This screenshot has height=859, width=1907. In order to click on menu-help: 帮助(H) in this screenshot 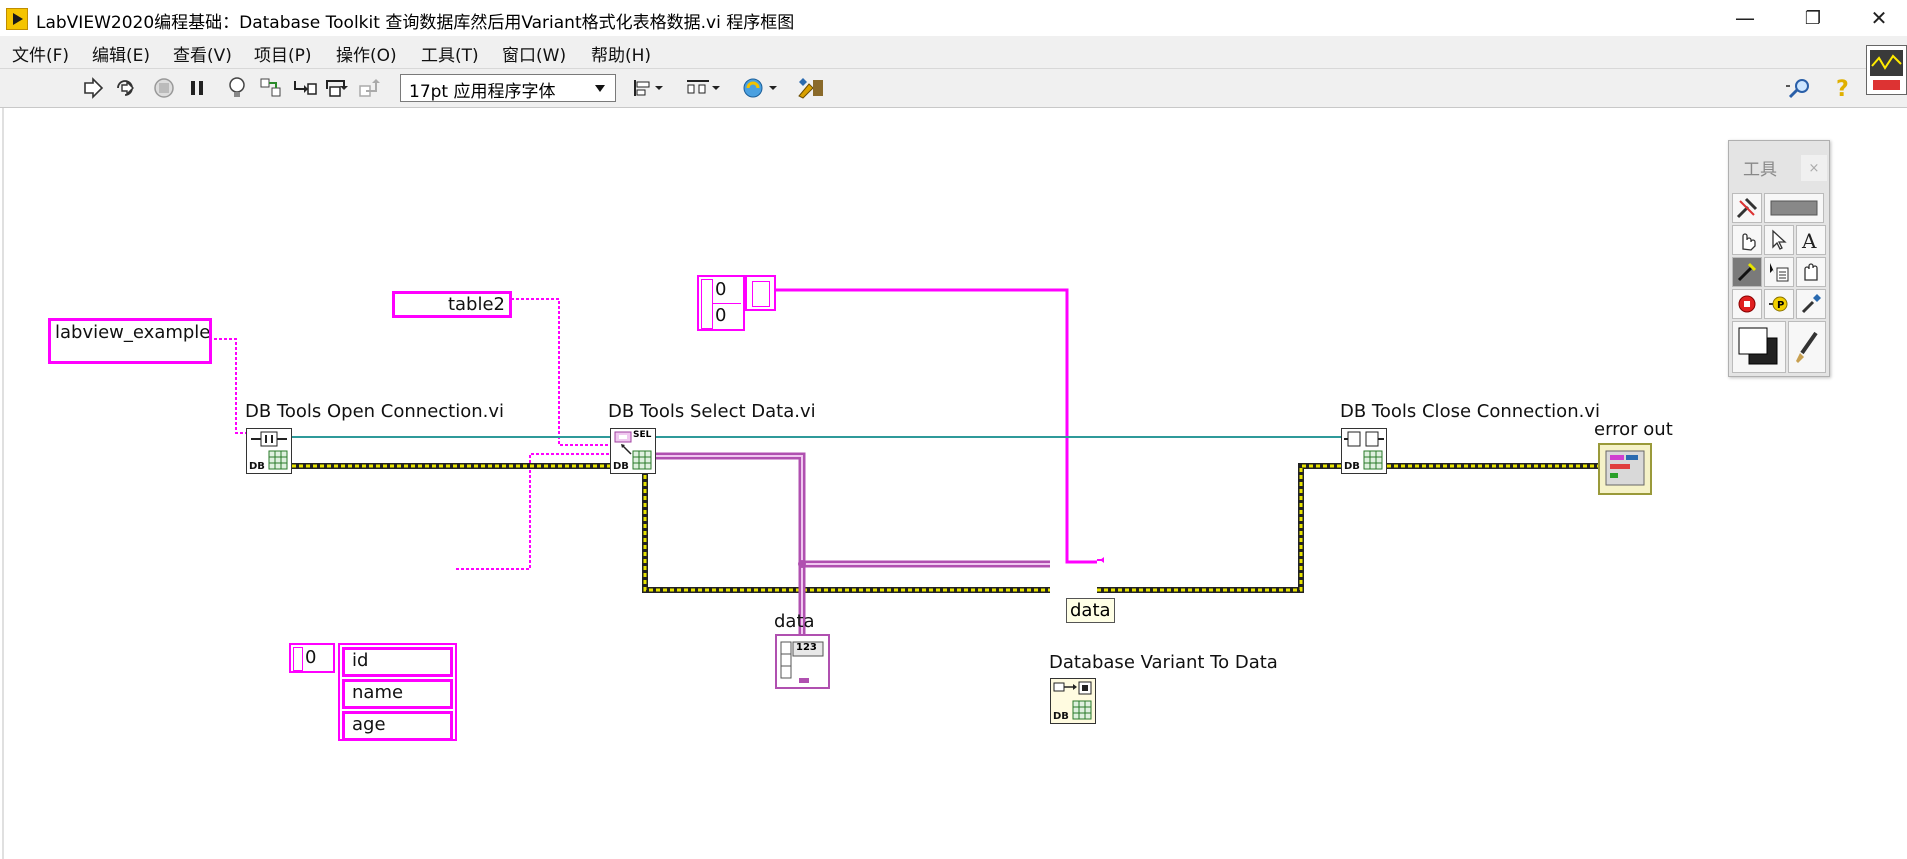, I will do `click(621, 53)`.